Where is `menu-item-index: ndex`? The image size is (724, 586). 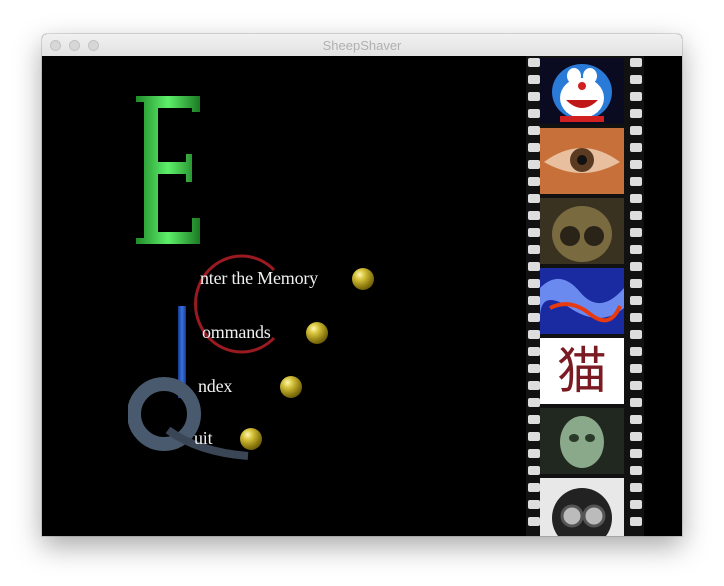
menu-item-index: ndex is located at coordinates (215, 386).